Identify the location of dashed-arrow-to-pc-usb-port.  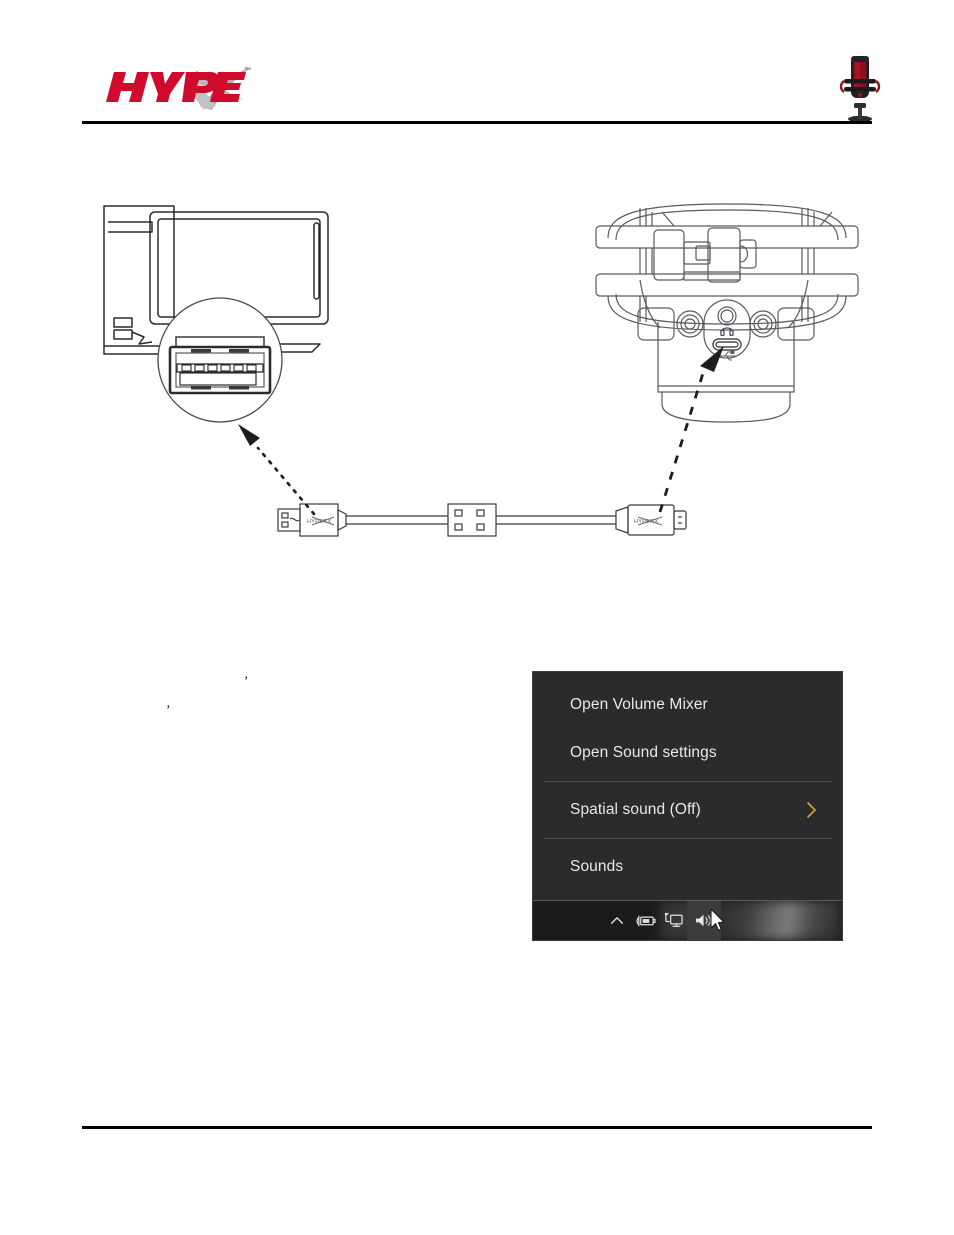
(282, 472).